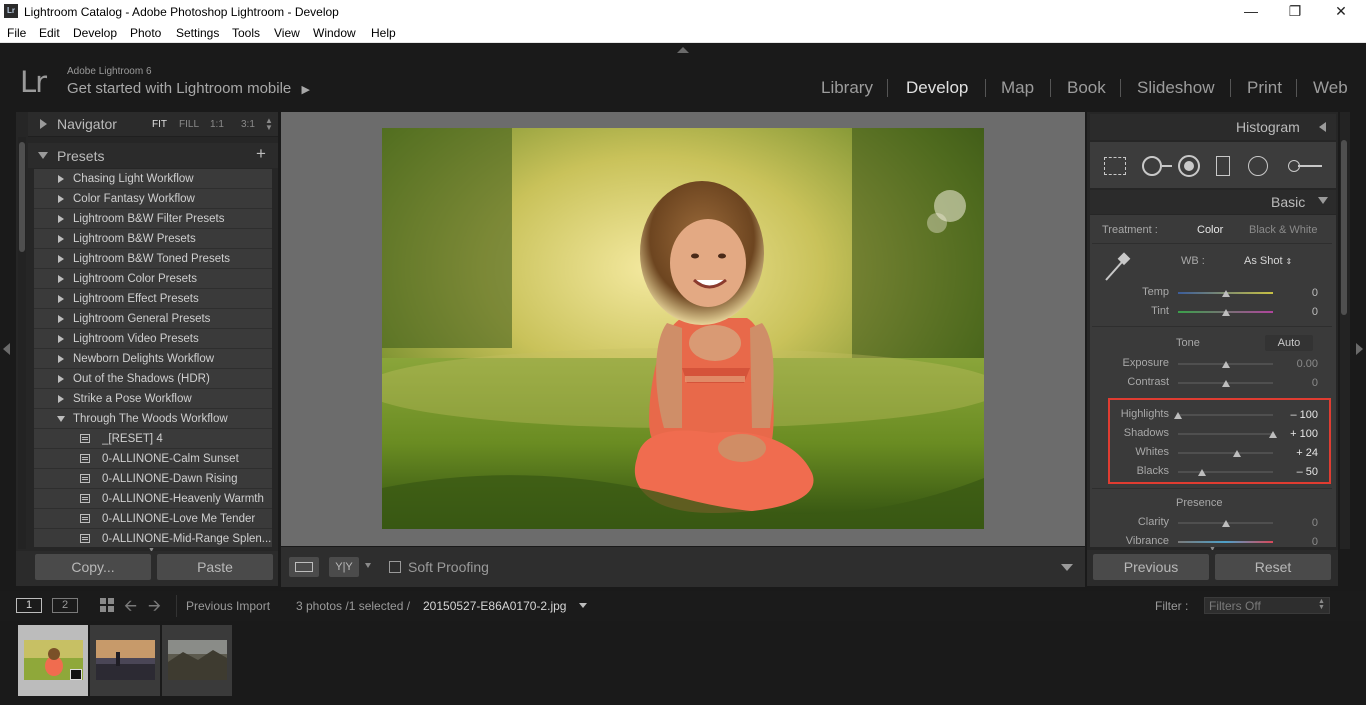 This screenshot has width=1366, height=705. What do you see at coordinates (197, 33) in the screenshot?
I see `menu-settings: Settings` at bounding box center [197, 33].